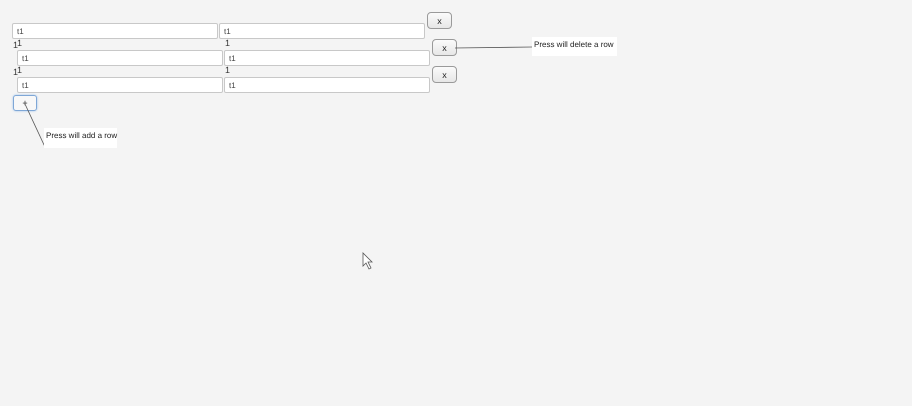 This screenshot has width=912, height=406. I want to click on callout-note: Press will delete a row, so click(574, 46).